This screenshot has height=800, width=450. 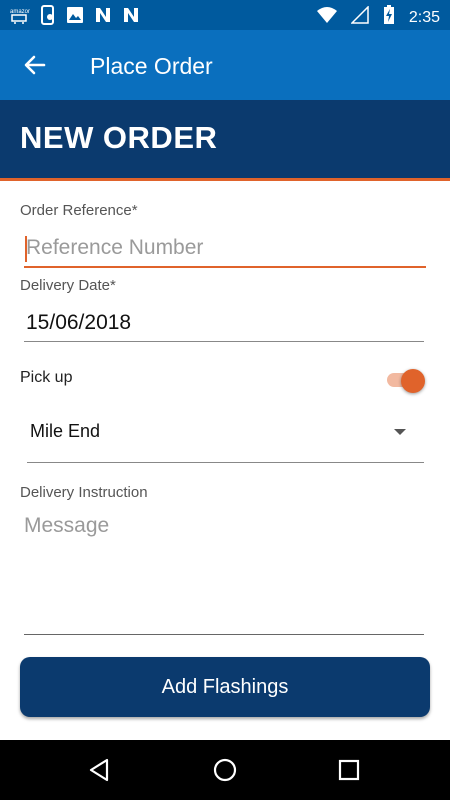 I want to click on location-dropdown: Mile End, so click(x=225, y=435).